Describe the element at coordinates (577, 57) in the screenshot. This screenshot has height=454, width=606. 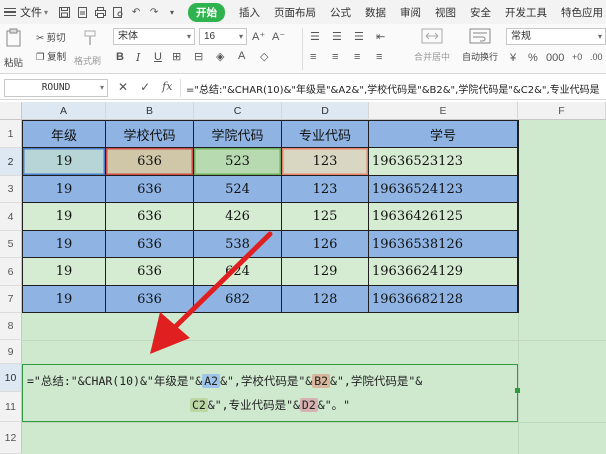
I see `increase-decimal-icon: +0` at that location.